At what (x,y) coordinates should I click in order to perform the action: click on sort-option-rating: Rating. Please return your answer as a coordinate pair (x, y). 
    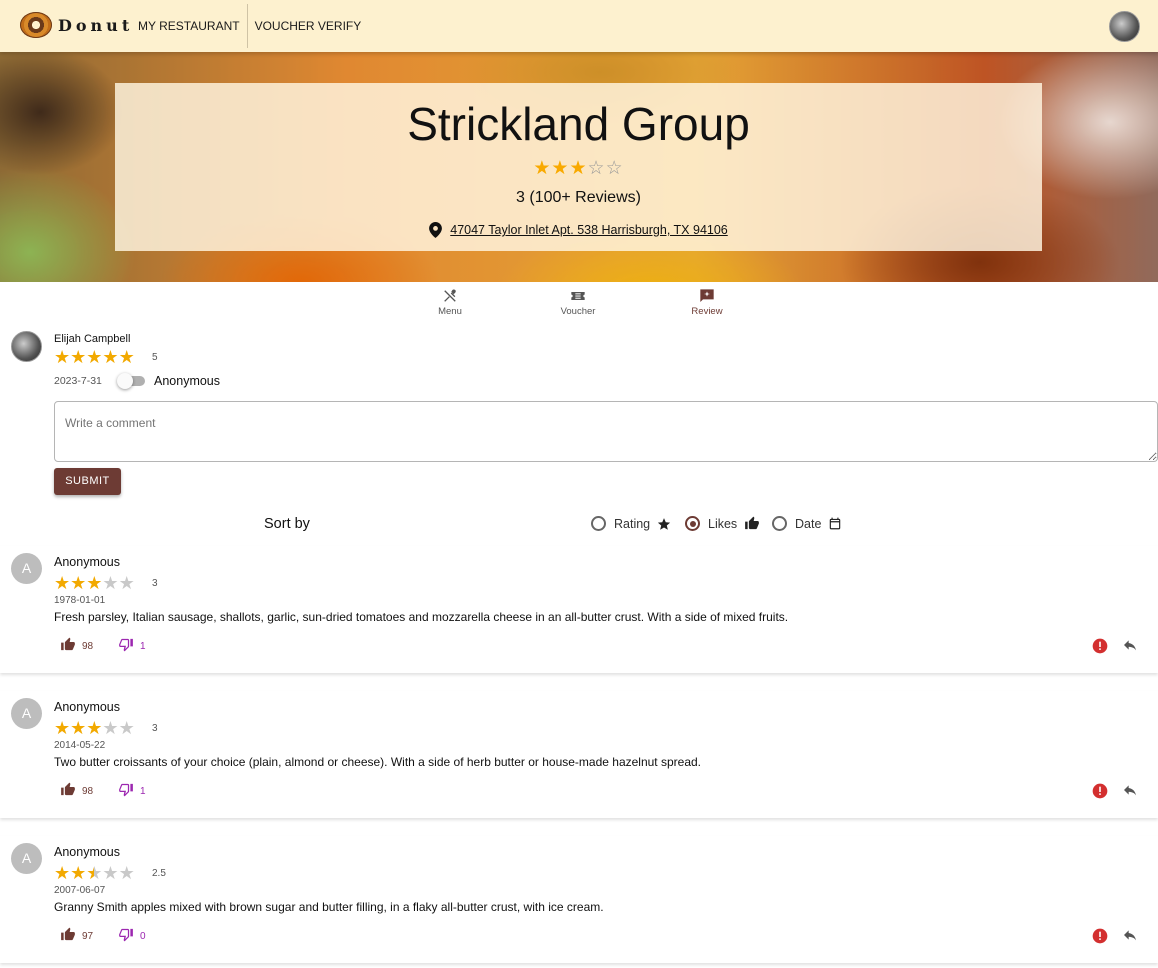
    Looking at the image, I should click on (631, 523).